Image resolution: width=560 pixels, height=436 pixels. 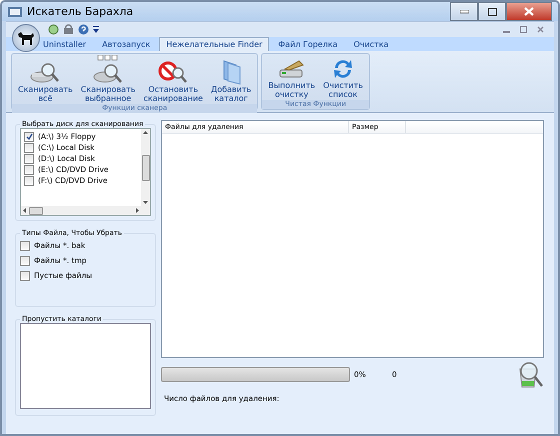 I want to click on dropdown-arrow-icon, so click(x=96, y=30).